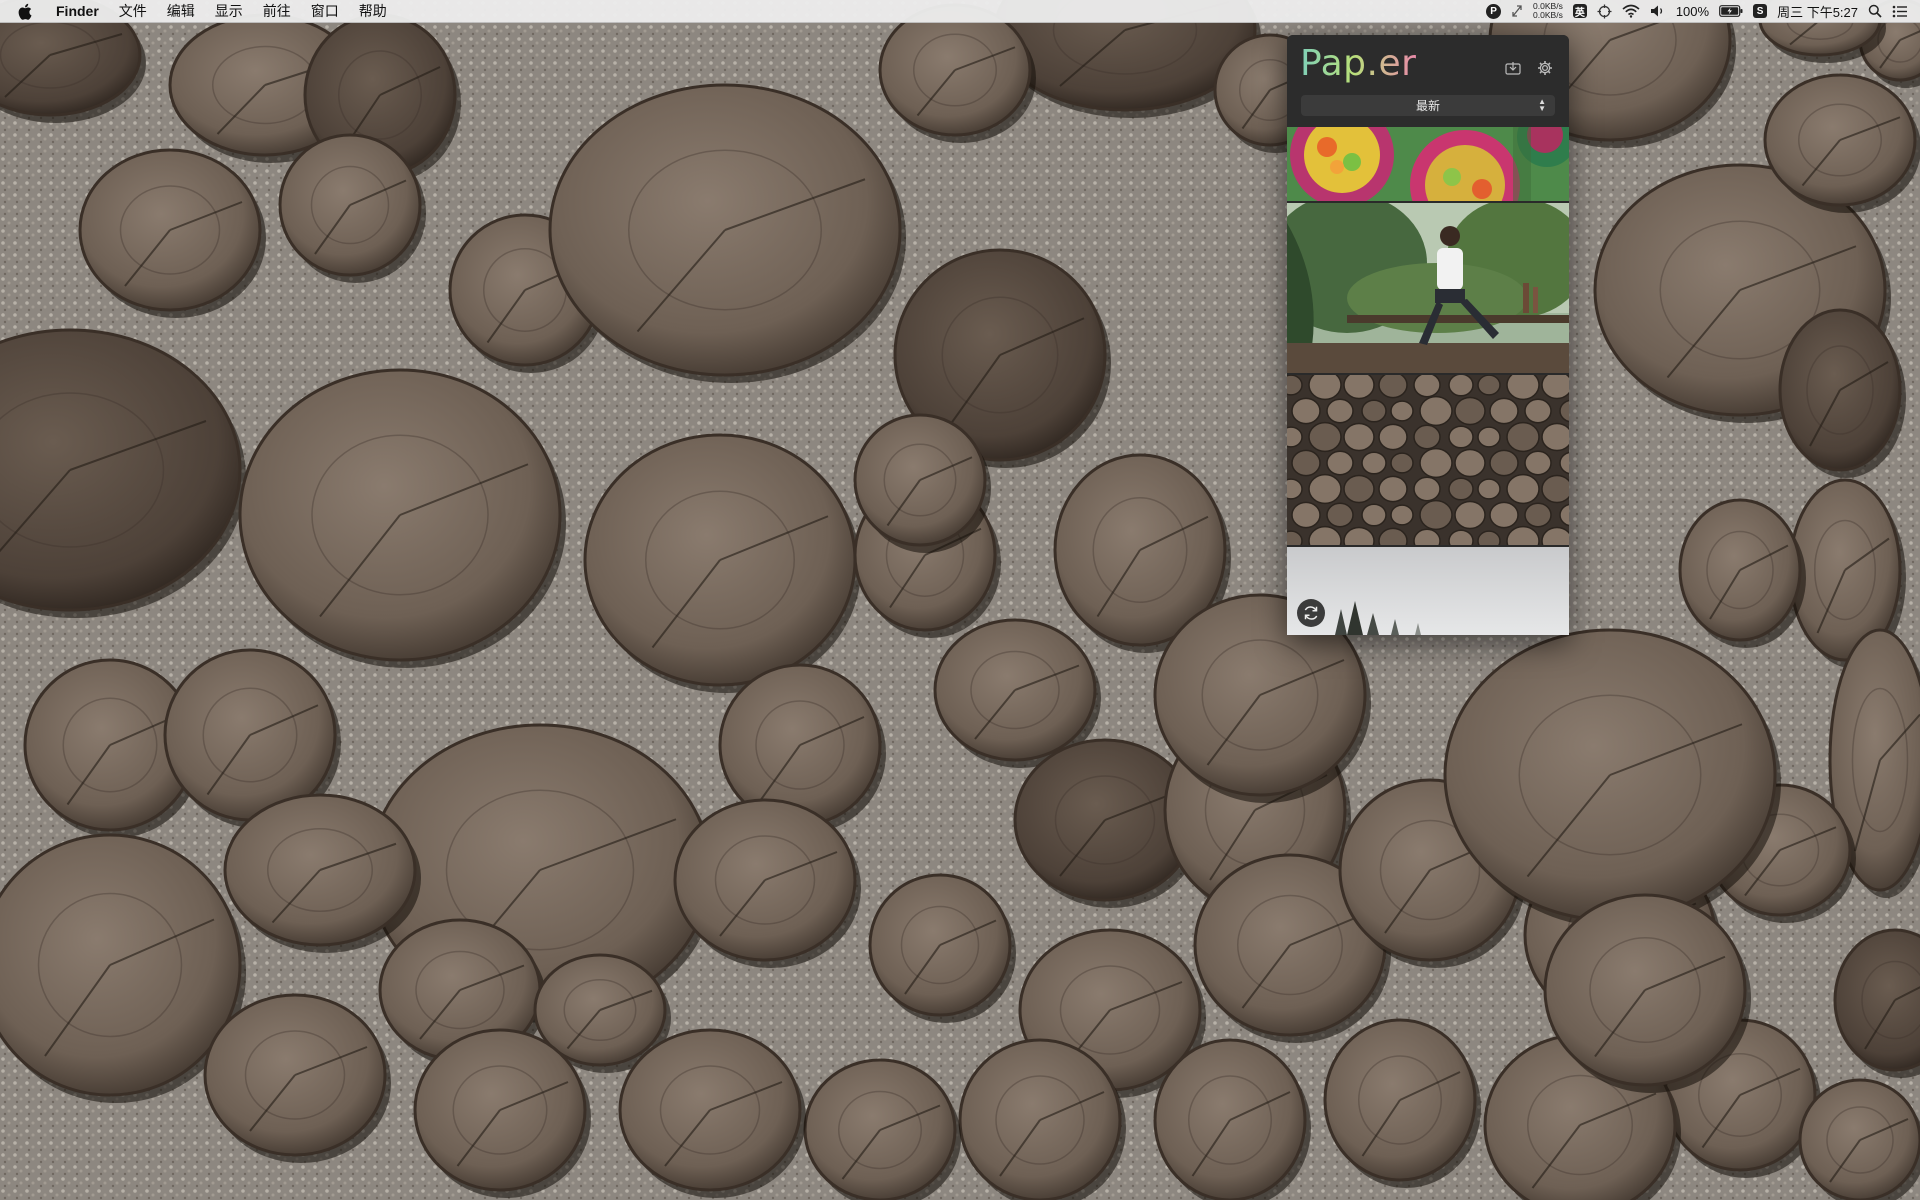 The height and width of the screenshot is (1200, 1920). I want to click on battery-percent: 100%, so click(1692, 11).